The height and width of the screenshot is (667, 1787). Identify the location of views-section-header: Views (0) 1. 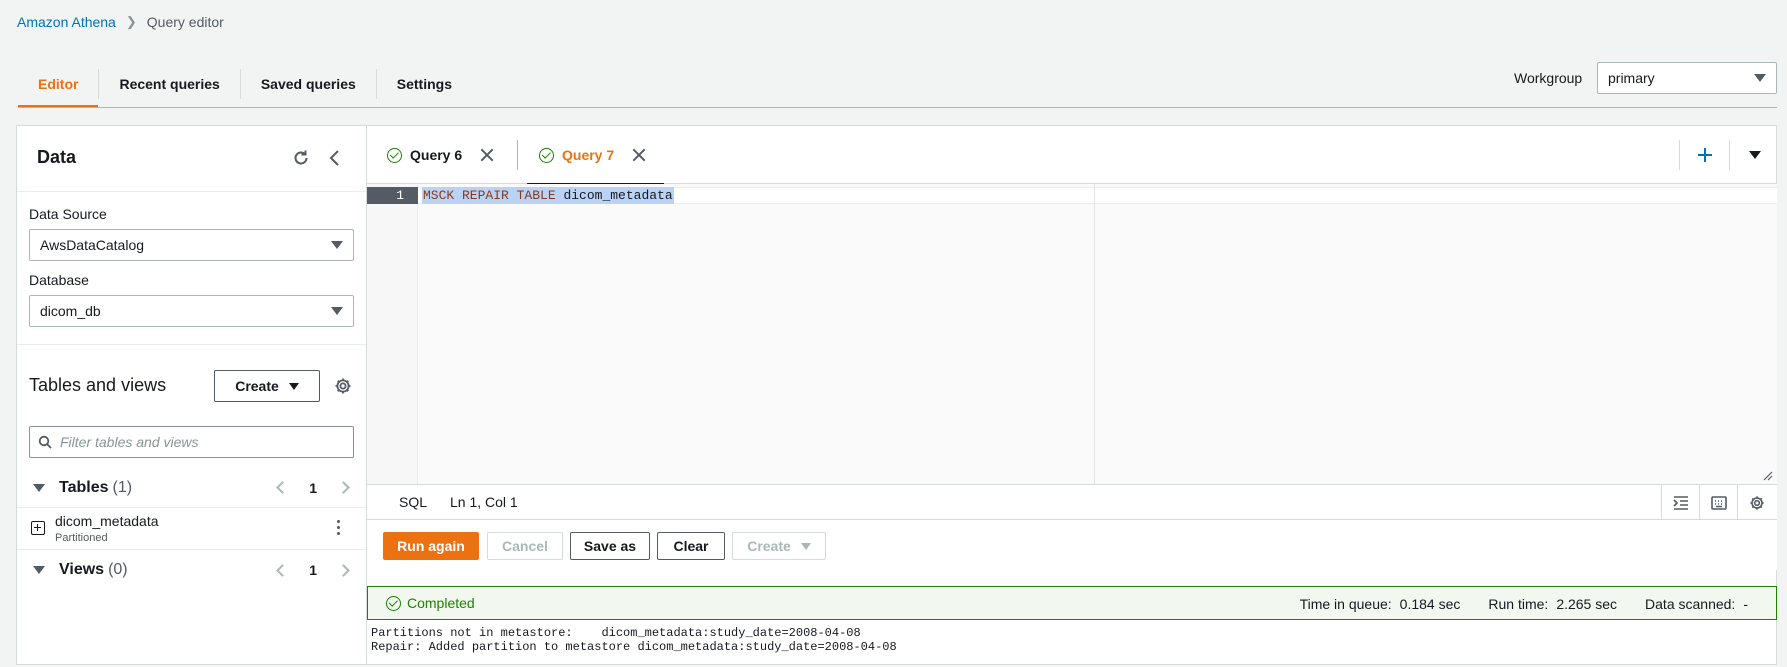
(191, 570).